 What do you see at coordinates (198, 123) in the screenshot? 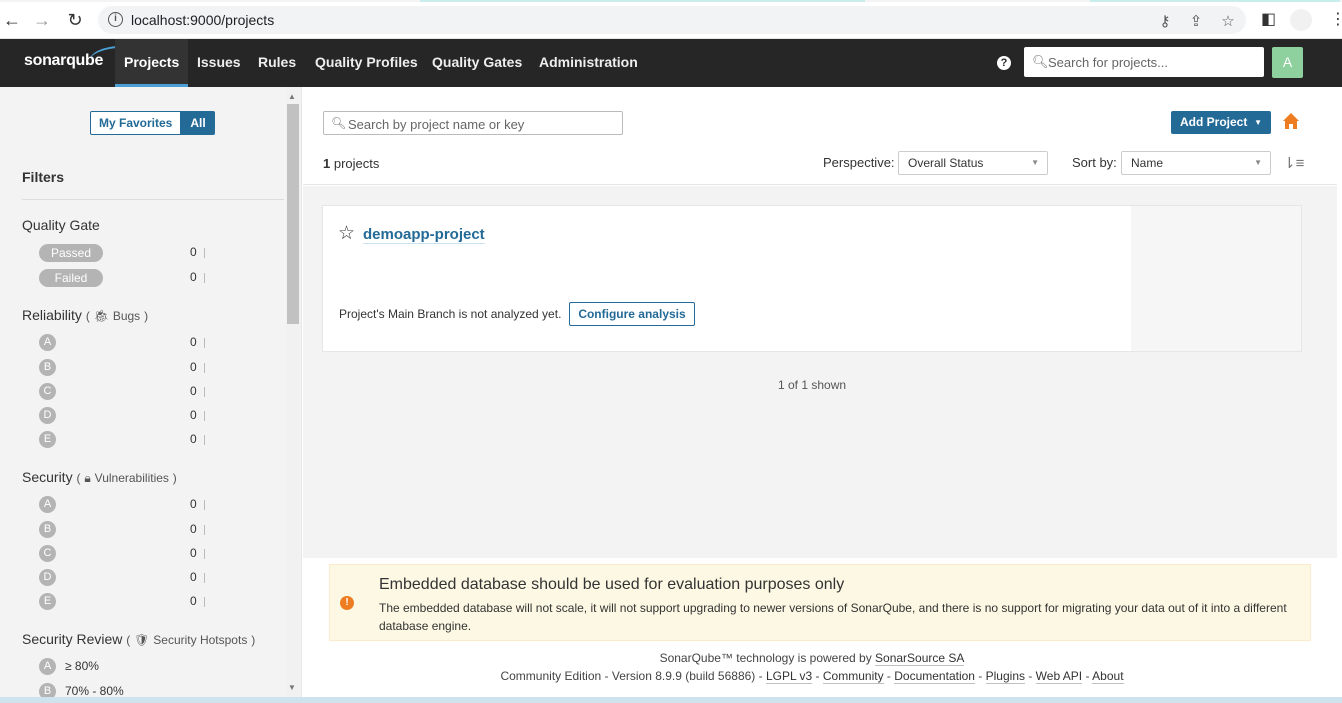
I see `all-button: All` at bounding box center [198, 123].